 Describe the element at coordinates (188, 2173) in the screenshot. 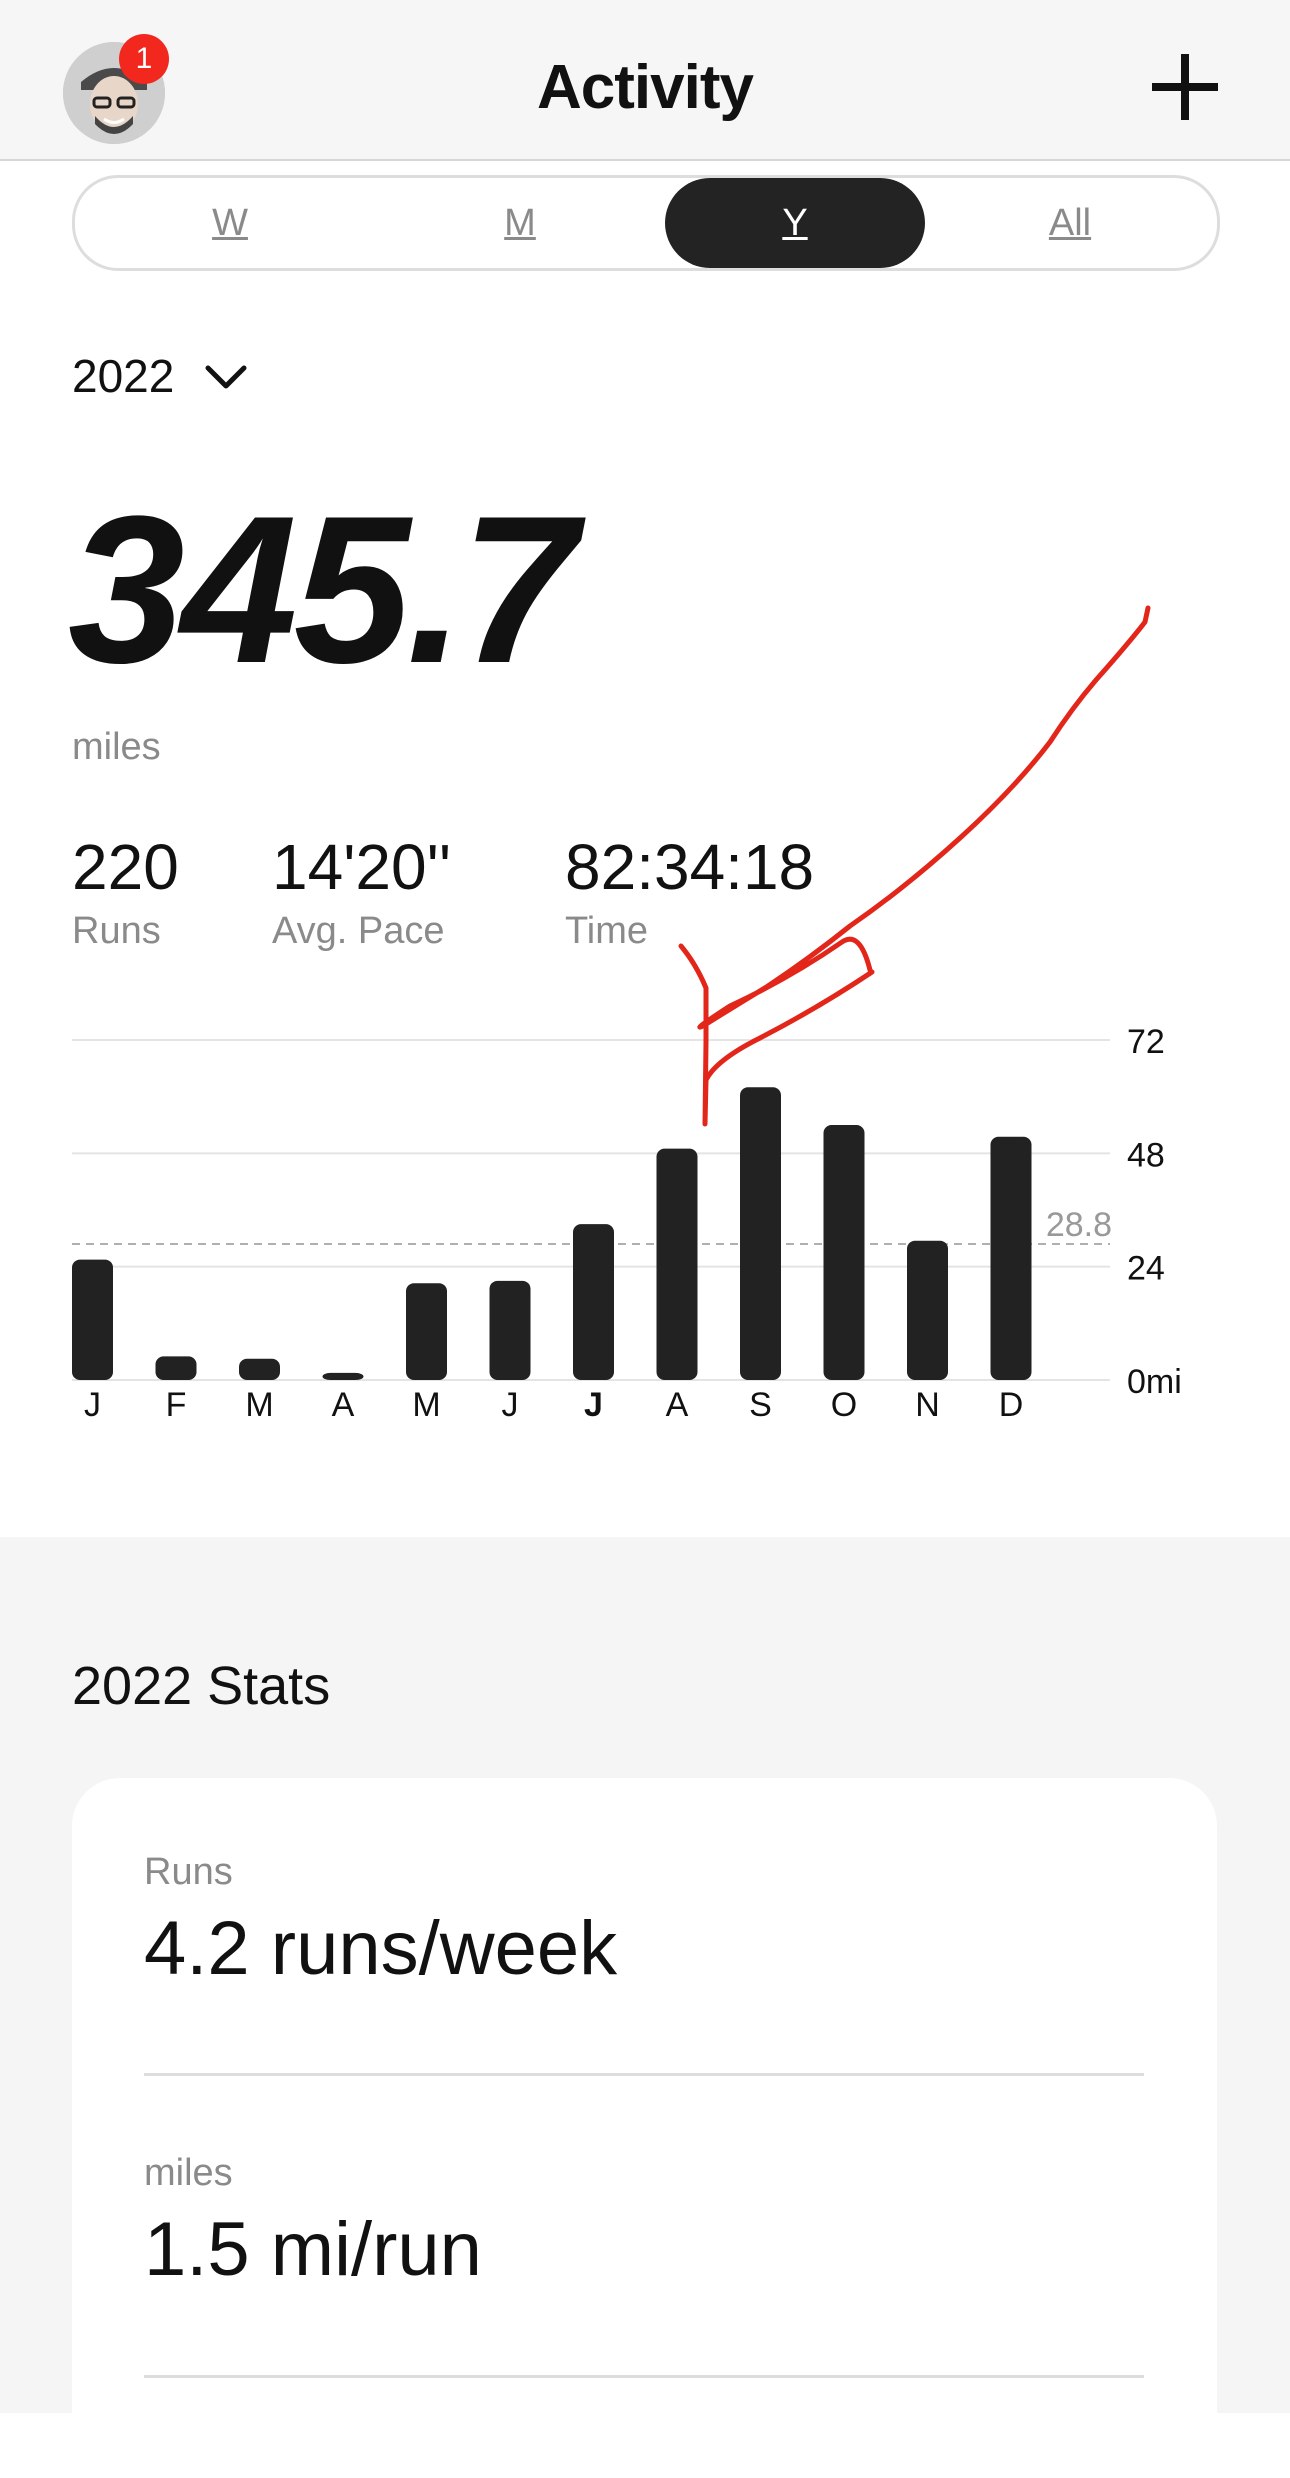

I see `stat-card-miles-label: miles` at that location.